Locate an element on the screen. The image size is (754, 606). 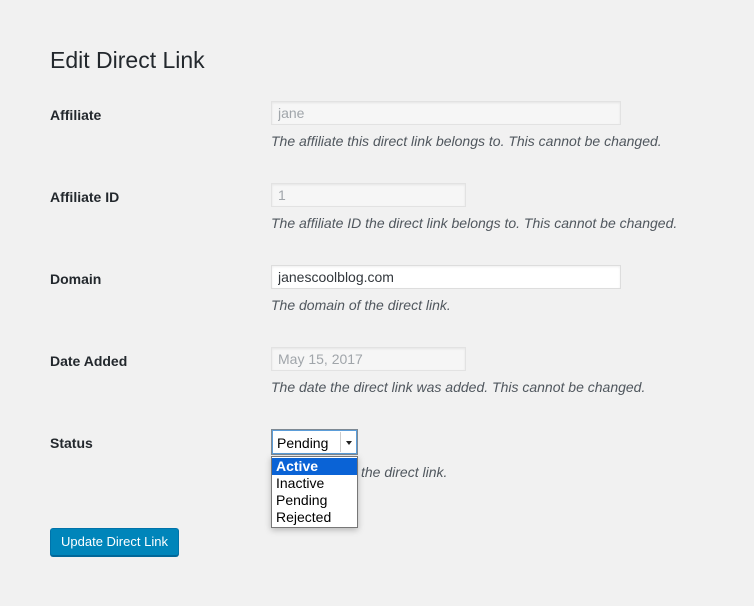
status-select-value: Pending is located at coordinates (303, 443).